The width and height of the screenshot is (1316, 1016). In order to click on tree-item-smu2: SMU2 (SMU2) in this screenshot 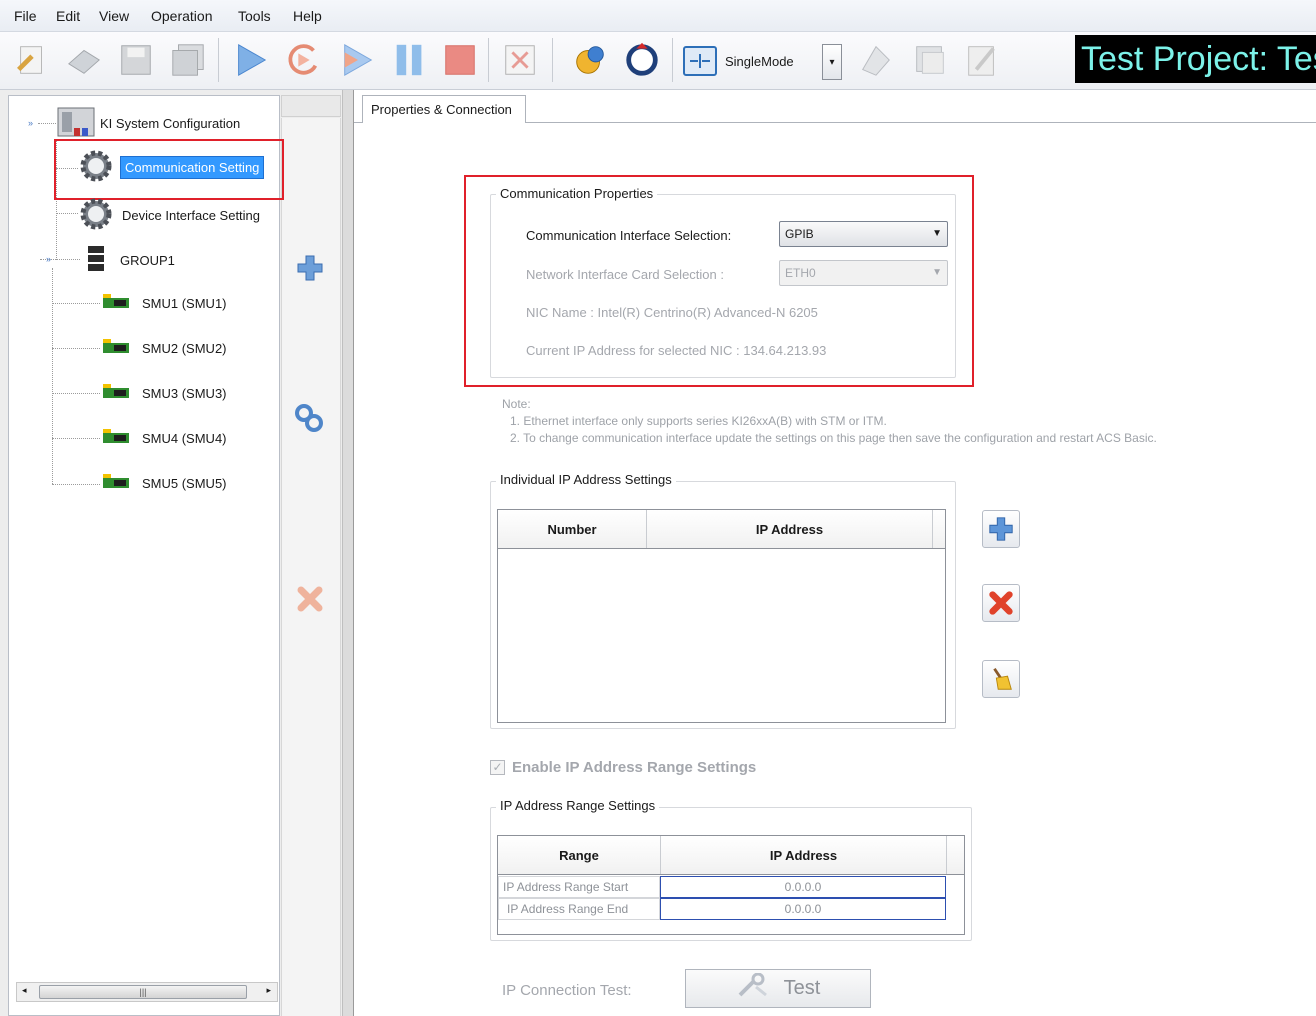, I will do `click(164, 348)`.